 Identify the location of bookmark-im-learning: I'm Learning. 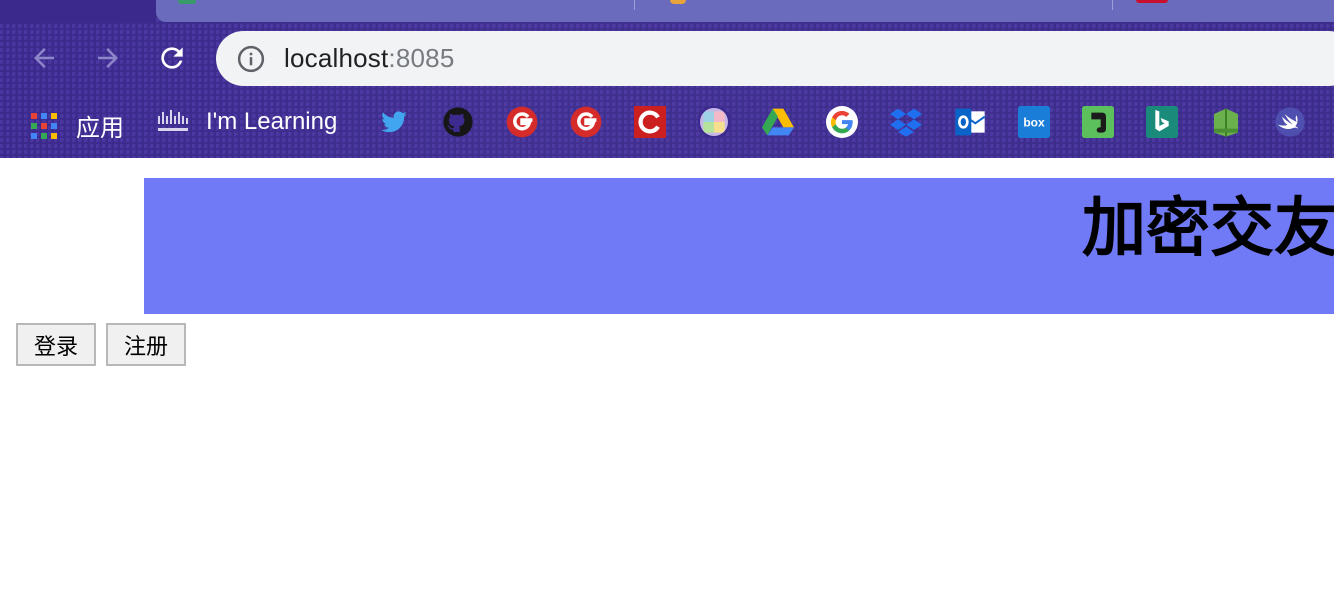
(246, 122).